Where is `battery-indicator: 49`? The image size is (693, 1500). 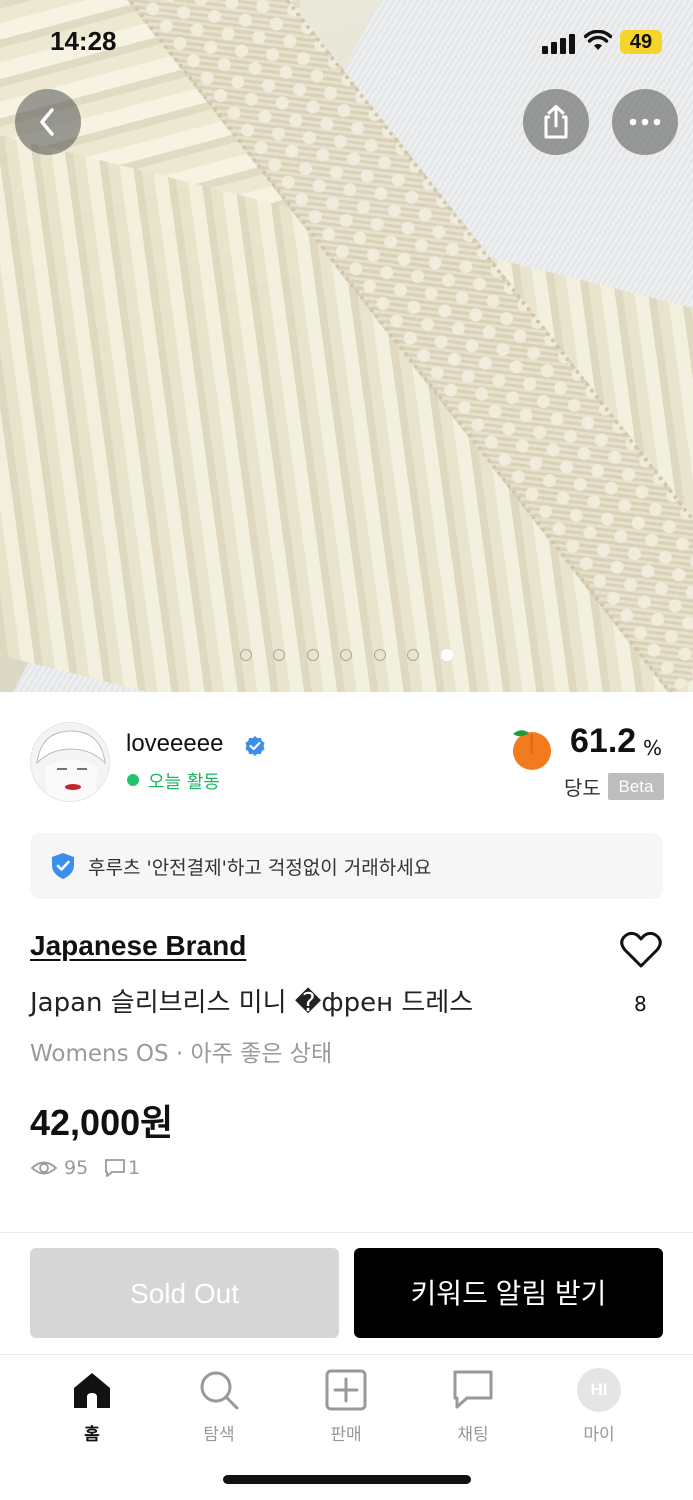
battery-indicator: 49 is located at coordinates (641, 42).